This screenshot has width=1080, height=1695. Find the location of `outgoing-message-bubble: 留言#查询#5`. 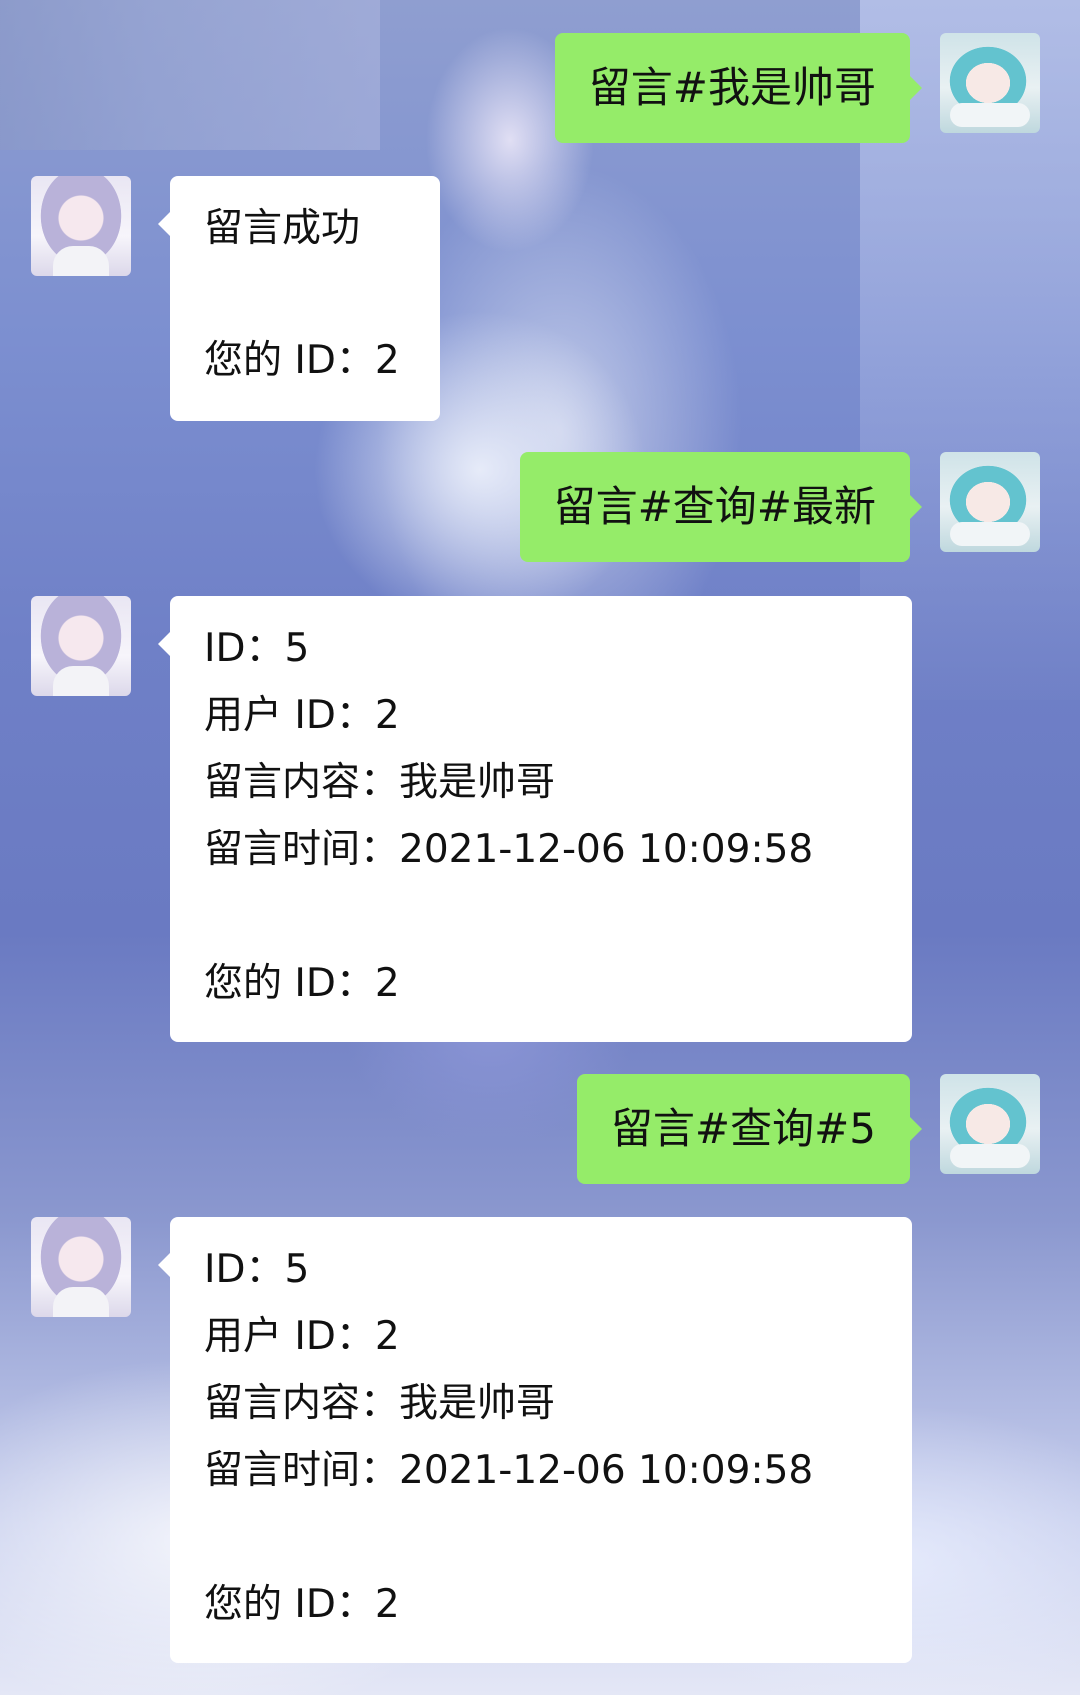

outgoing-message-bubble: 留言#查询#5 is located at coordinates (749, 1129).